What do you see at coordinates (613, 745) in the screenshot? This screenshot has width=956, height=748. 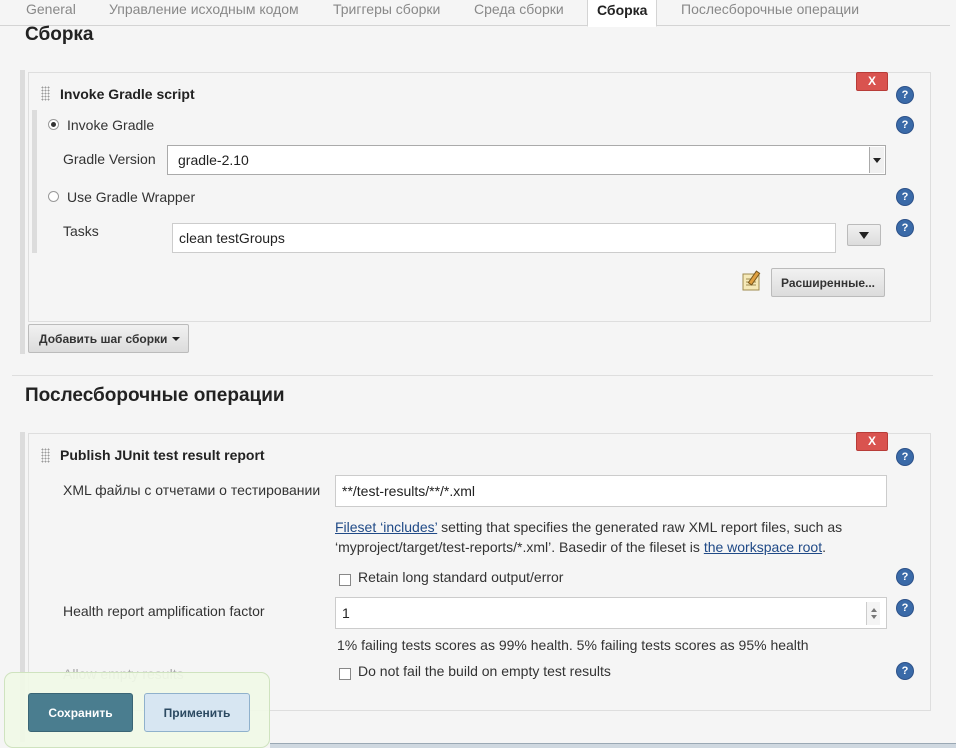 I see `bottom-edge-bar` at bounding box center [613, 745].